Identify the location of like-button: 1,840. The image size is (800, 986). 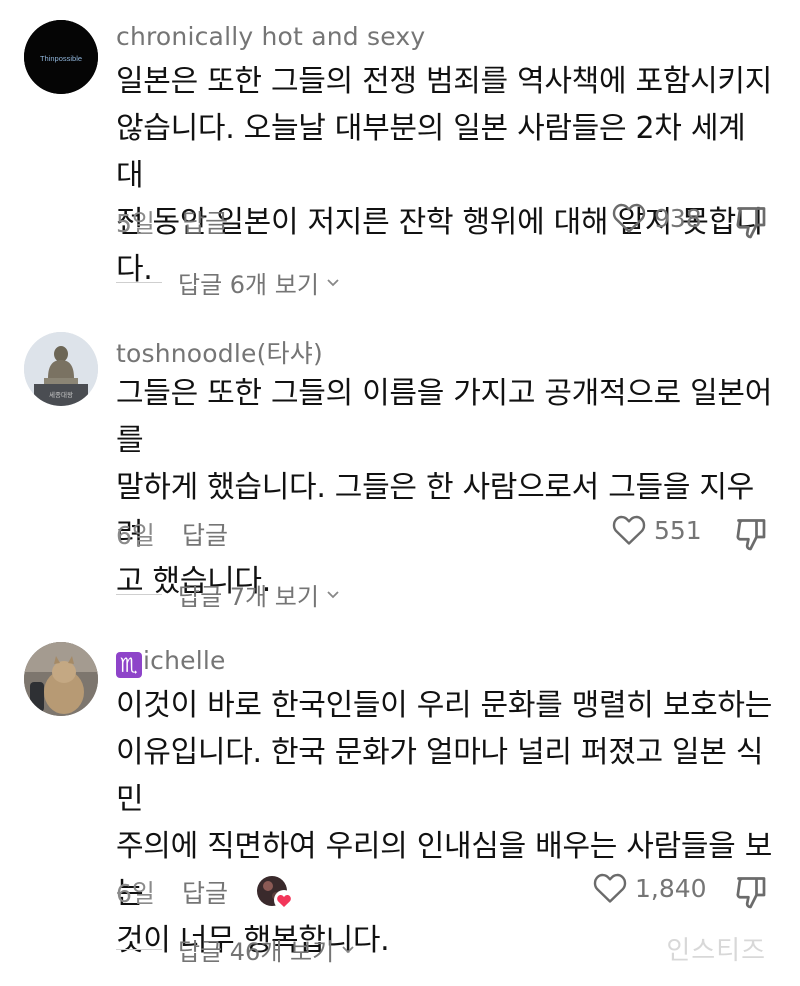
(650, 888).